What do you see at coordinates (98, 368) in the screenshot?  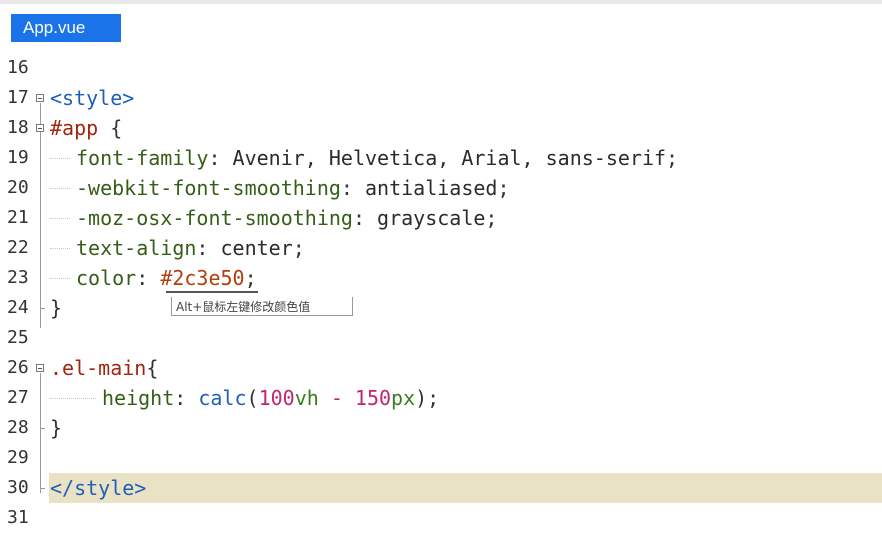 I see `selector-token: .el-main` at bounding box center [98, 368].